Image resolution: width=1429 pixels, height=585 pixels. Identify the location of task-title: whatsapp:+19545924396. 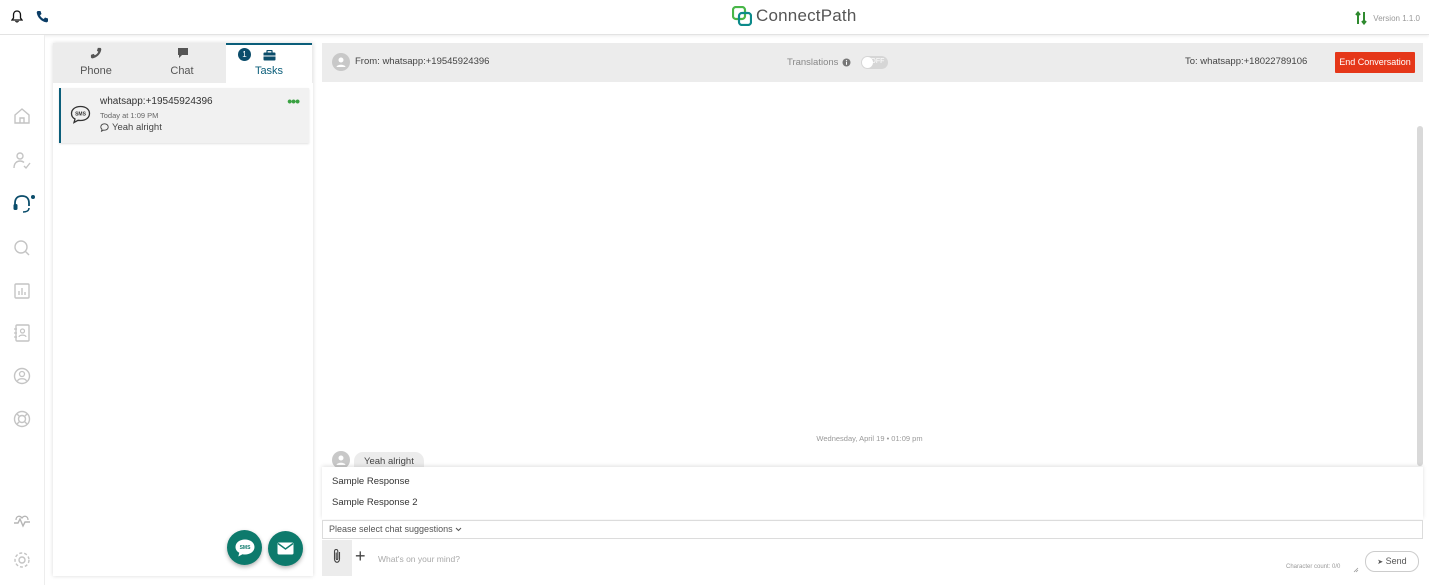
(156, 101).